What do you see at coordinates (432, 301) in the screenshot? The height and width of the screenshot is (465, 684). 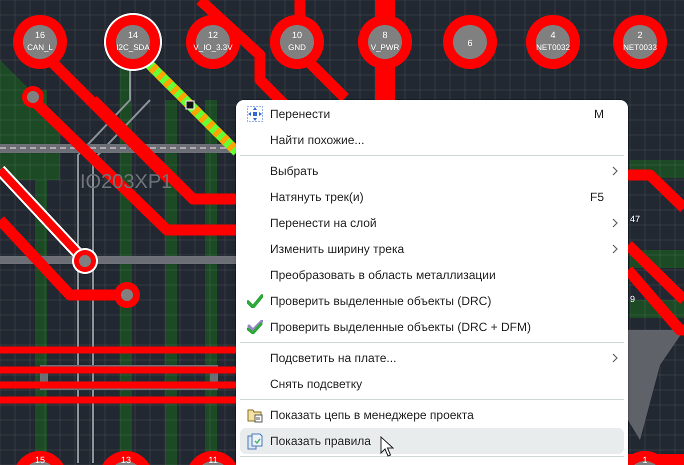 I see `menu-item: Проверить выделенные объекты (DRC)` at bounding box center [432, 301].